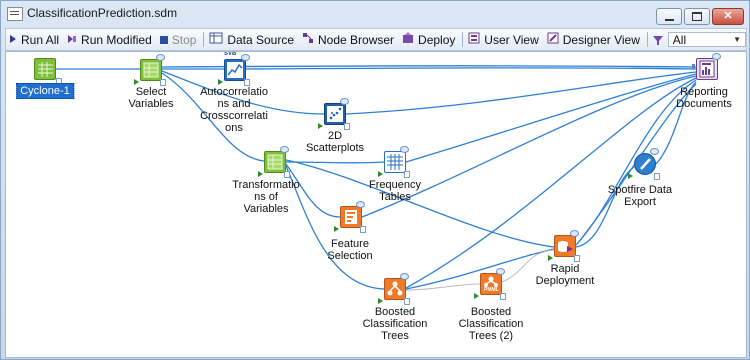  What do you see at coordinates (553, 39) in the screenshot?
I see `designer-view-icon` at bounding box center [553, 39].